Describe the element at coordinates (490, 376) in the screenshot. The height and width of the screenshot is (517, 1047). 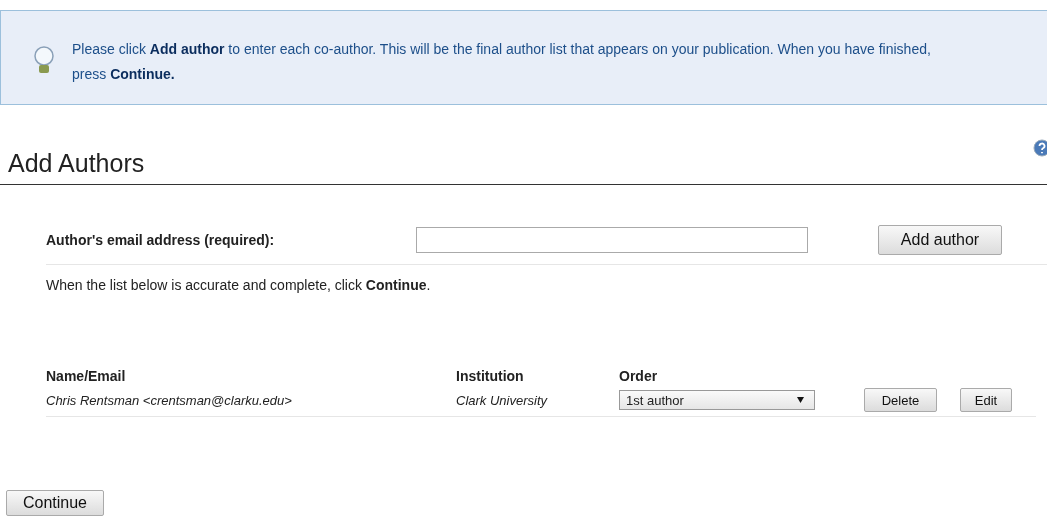
I see `column-header: Institution` at that location.